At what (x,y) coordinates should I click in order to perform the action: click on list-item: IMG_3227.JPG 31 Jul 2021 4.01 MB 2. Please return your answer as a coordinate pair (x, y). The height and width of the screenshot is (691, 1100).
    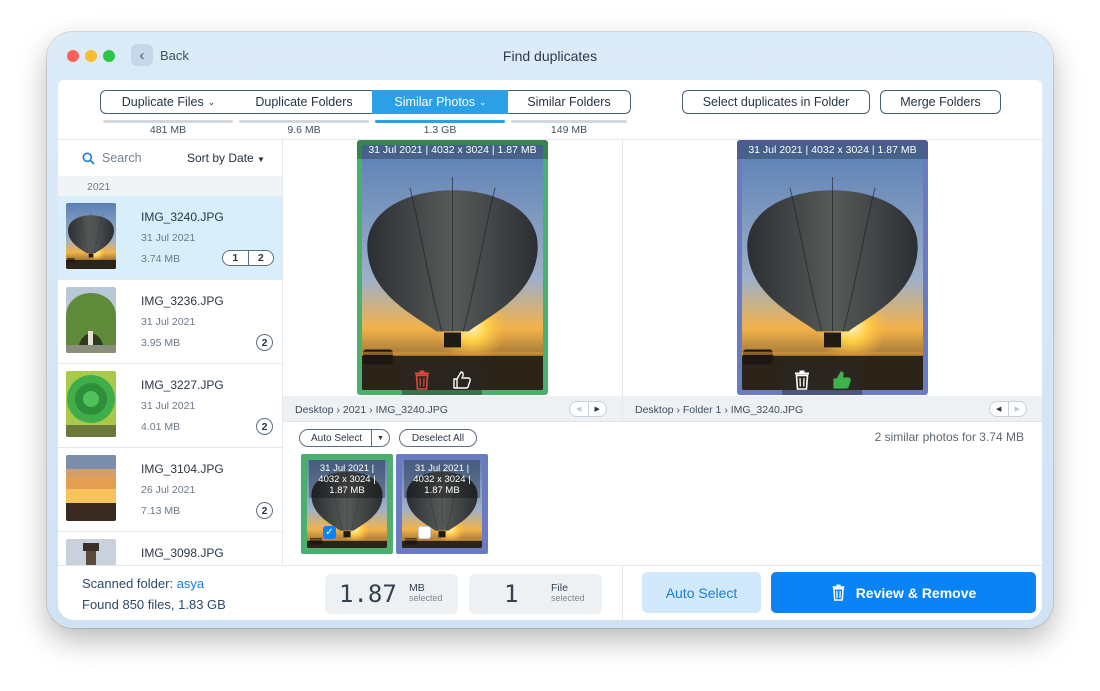
    Looking at the image, I should click on (170, 406).